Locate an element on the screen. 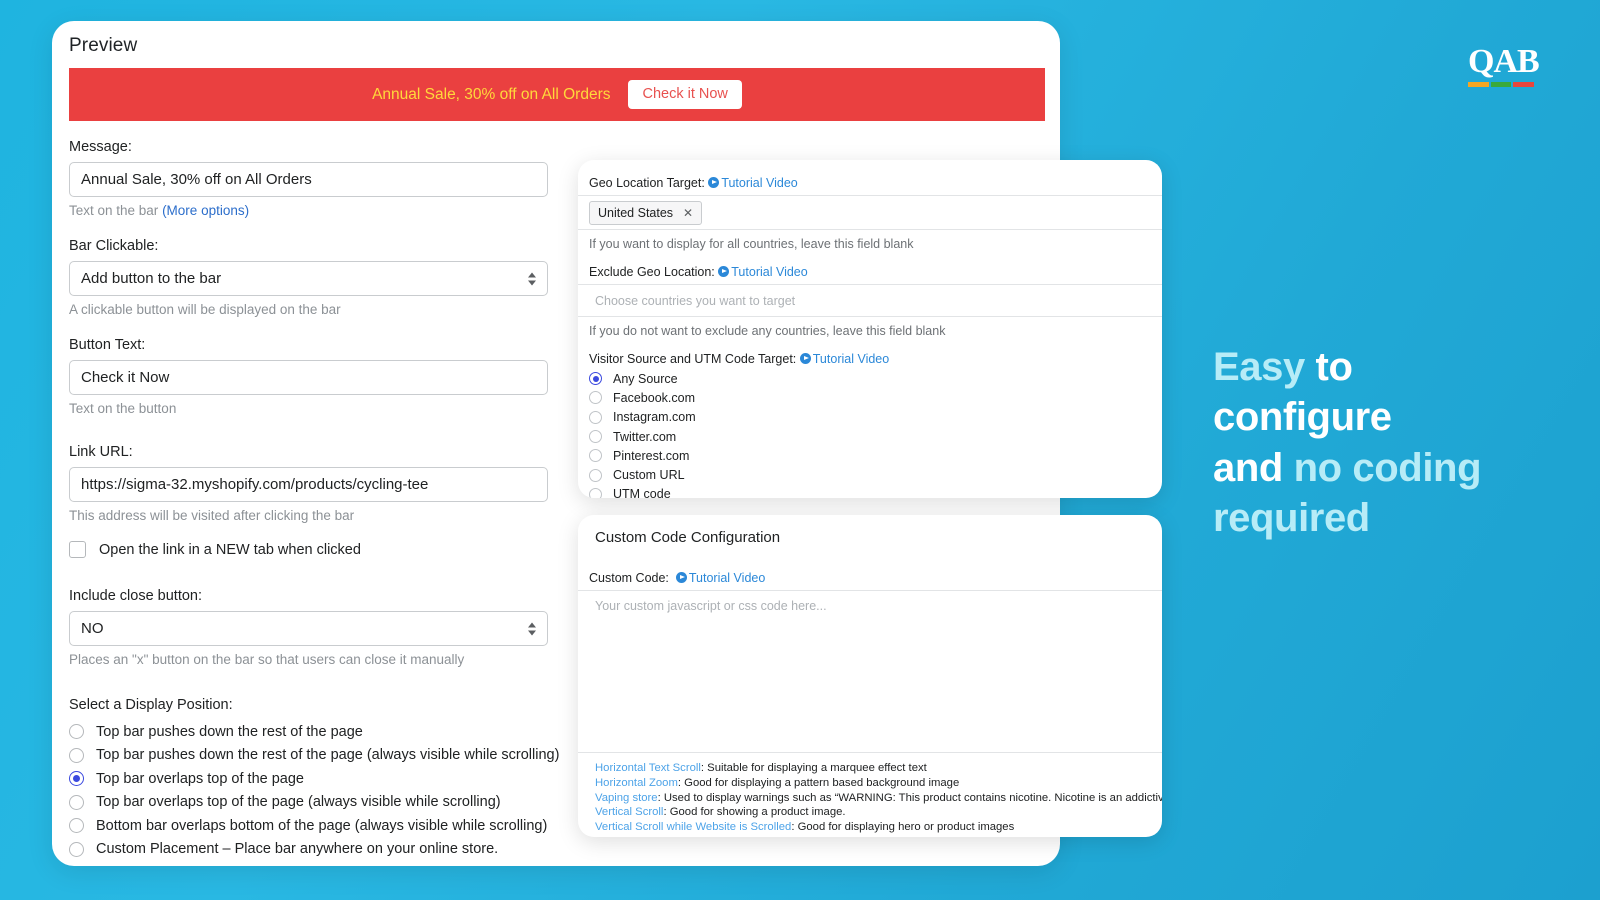 This screenshot has height=900, width=1600. close-button-select: NO is located at coordinates (308, 628).